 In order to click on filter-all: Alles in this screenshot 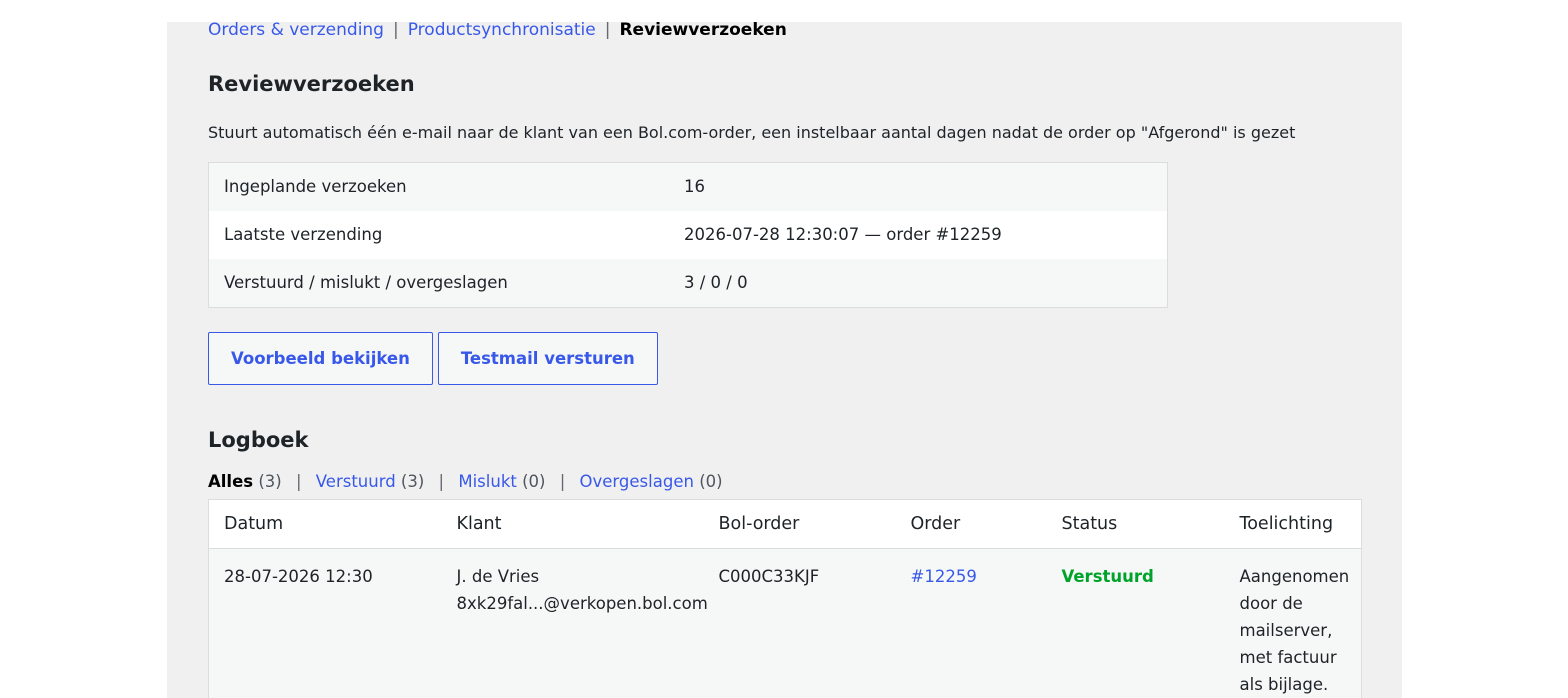, I will do `click(230, 481)`.